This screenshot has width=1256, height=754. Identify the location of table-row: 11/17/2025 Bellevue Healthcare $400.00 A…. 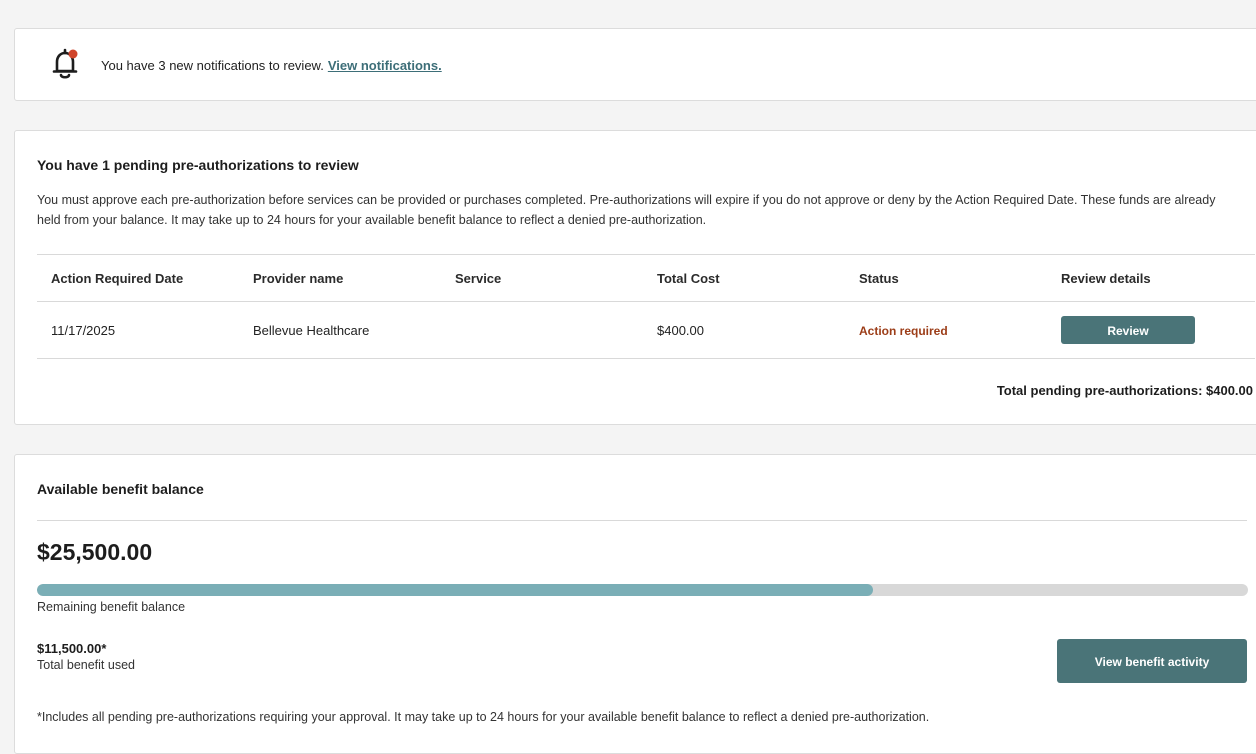
(646, 330).